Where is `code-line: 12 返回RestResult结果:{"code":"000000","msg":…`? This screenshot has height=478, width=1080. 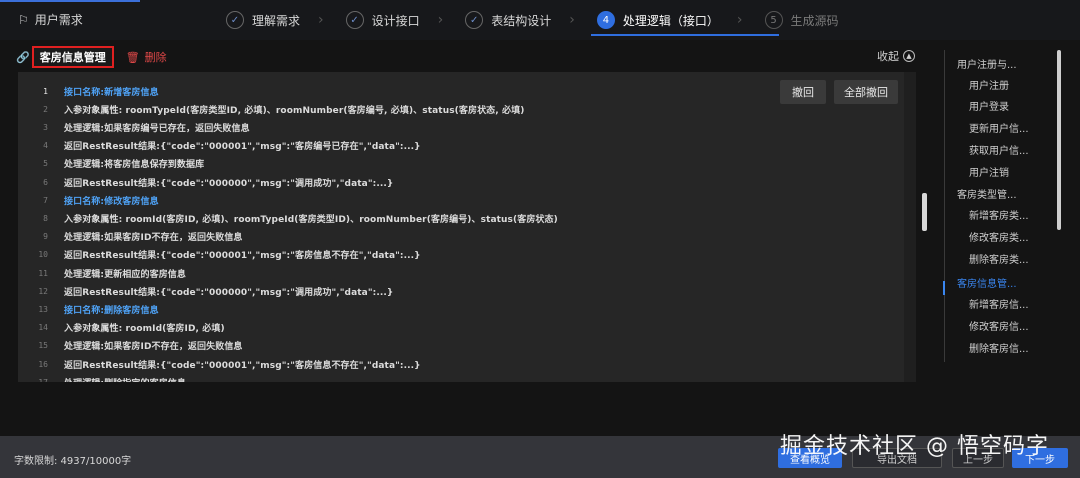
code-line: 12 返回RestResult结果:{"code":"000000","msg":… is located at coordinates (467, 291).